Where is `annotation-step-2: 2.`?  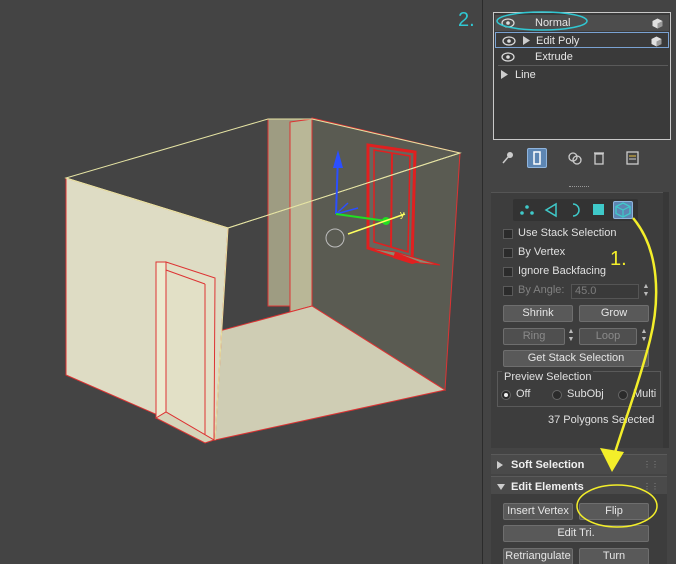 annotation-step-2: 2. is located at coordinates (466, 20).